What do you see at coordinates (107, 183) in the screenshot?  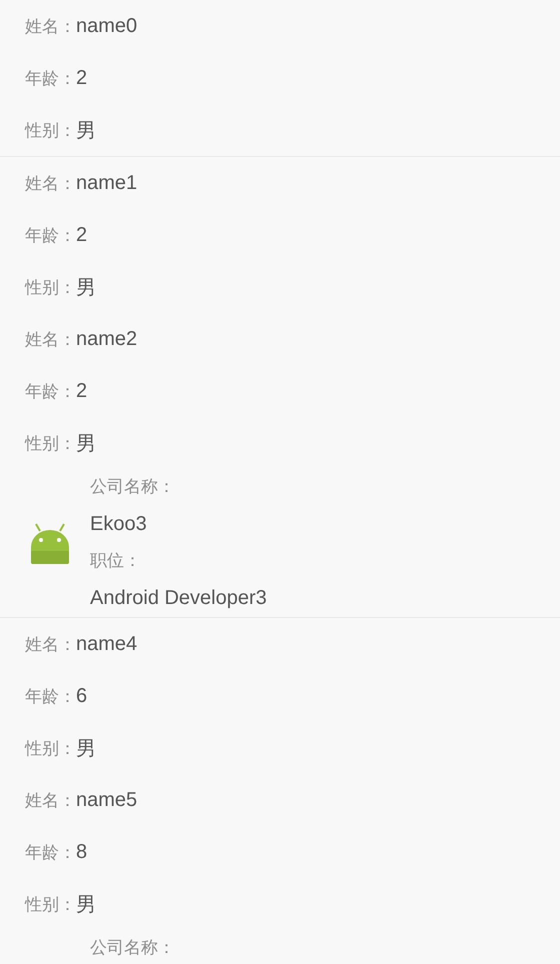 I see `field-value: name1` at bounding box center [107, 183].